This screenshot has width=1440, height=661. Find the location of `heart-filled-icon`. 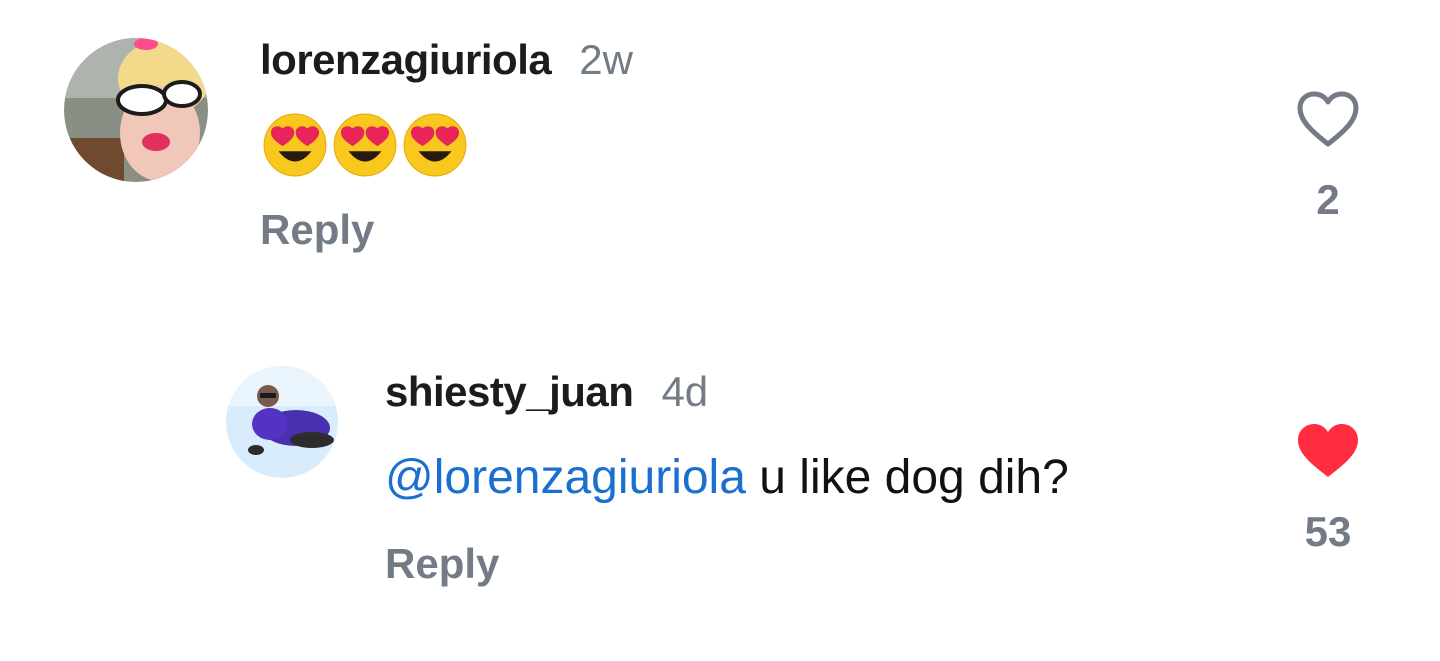

heart-filled-icon is located at coordinates (1328, 451).